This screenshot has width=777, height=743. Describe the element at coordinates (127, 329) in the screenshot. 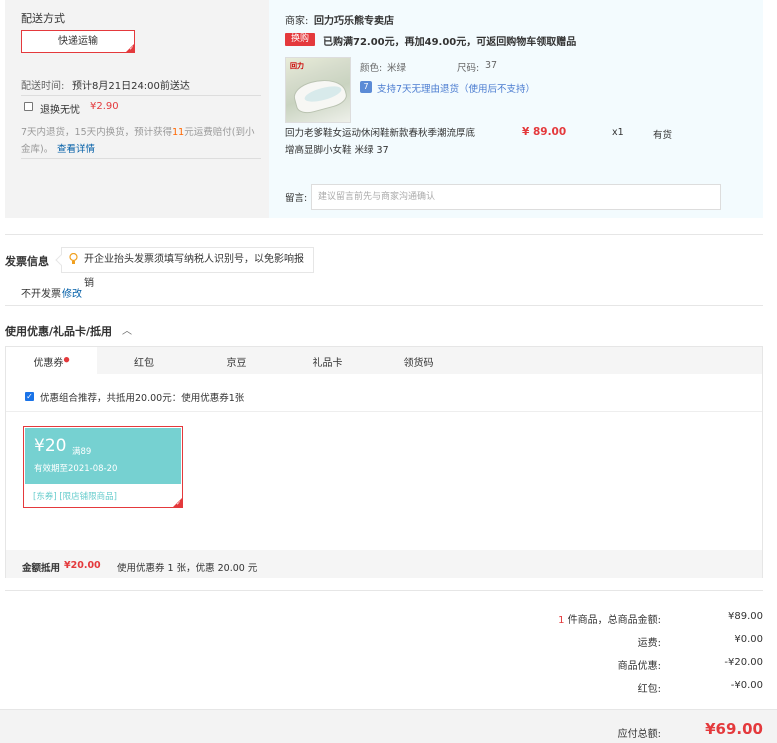

I see `chevron-up-icon: ︿` at that location.